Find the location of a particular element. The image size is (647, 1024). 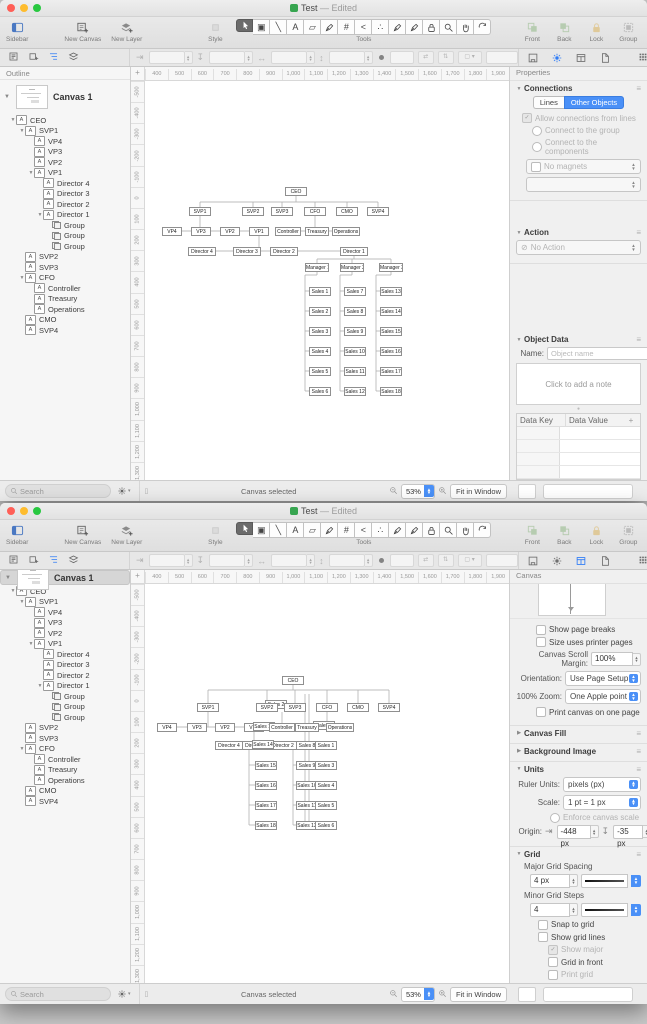

outline-item-director-3: A Director 3 is located at coordinates (65, 194).